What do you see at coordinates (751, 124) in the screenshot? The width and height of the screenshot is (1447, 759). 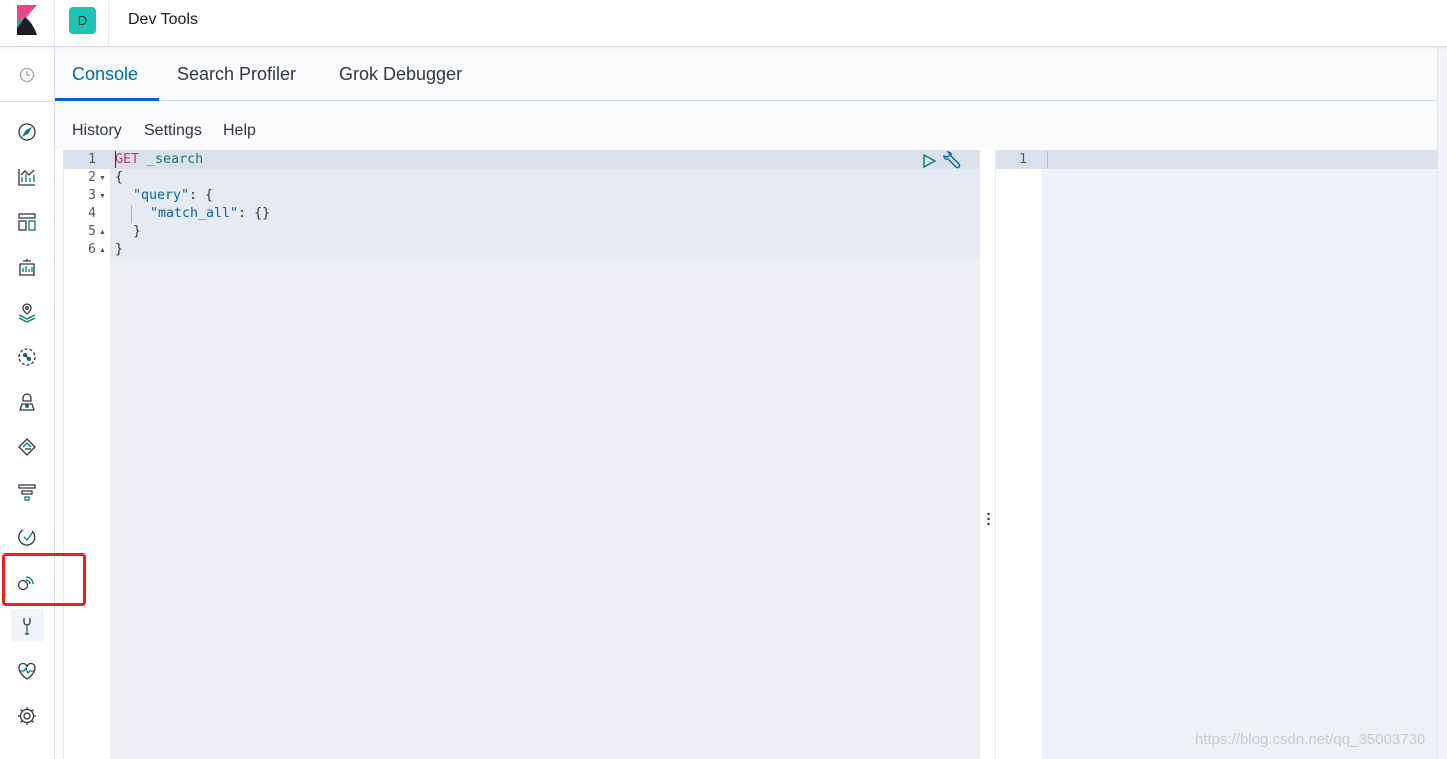 I see `console-menu: History Settings Help` at bounding box center [751, 124].